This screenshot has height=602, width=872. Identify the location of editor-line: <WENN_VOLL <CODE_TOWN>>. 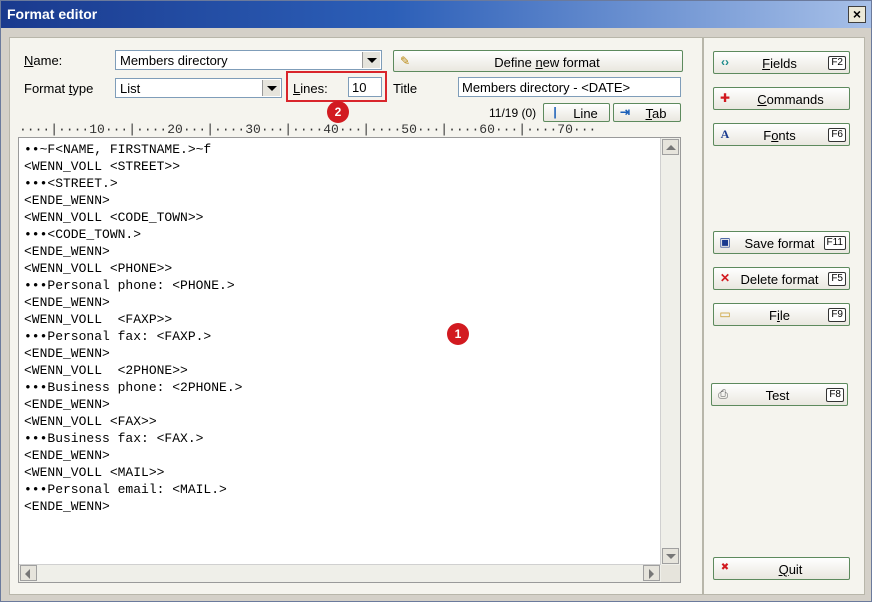
(133, 217).